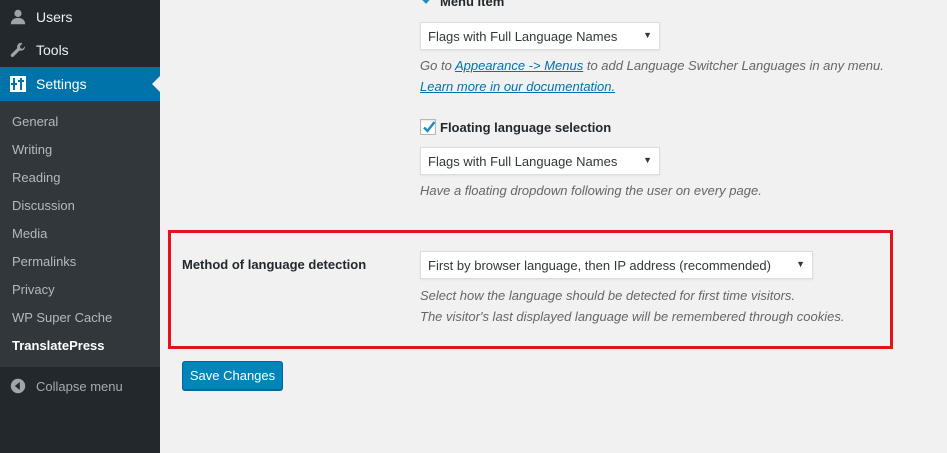 The image size is (947, 453). What do you see at coordinates (58, 346) in the screenshot?
I see `submenu-translatepress: TranslatePress` at bounding box center [58, 346].